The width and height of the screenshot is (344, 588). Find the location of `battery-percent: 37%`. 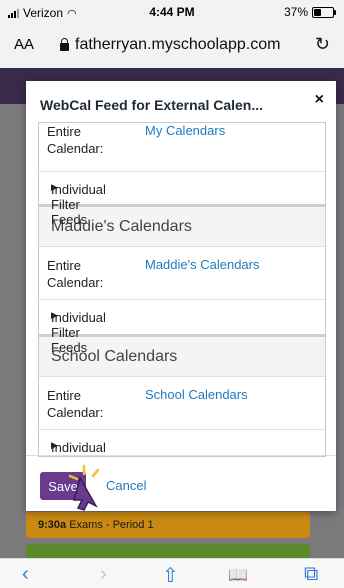

battery-percent: 37% is located at coordinates (295, 12).